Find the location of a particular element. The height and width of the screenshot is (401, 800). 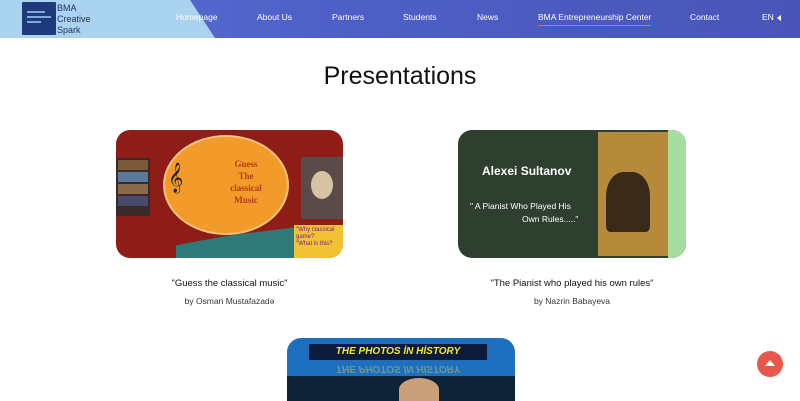

image-text-line: Music is located at coordinates (246, 200).